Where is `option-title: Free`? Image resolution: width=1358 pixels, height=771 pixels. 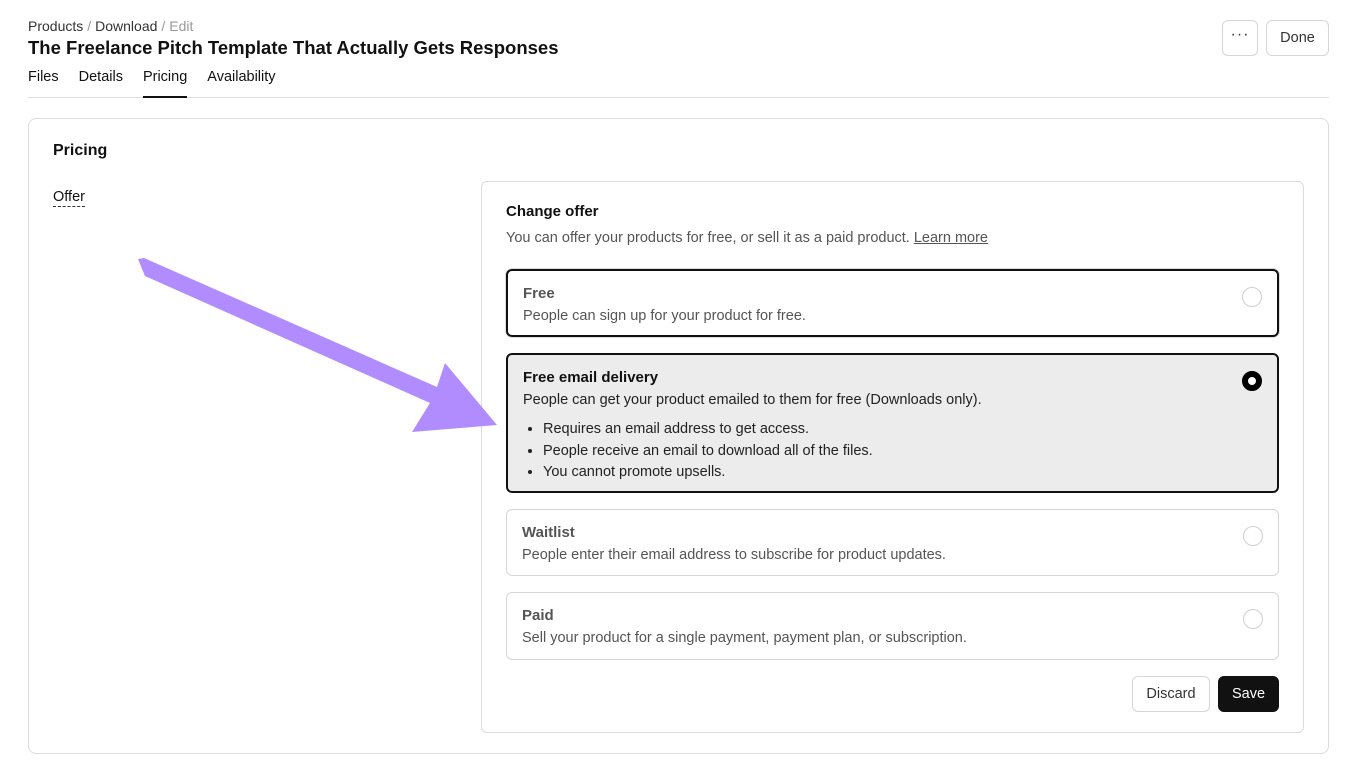 option-title: Free is located at coordinates (539, 293).